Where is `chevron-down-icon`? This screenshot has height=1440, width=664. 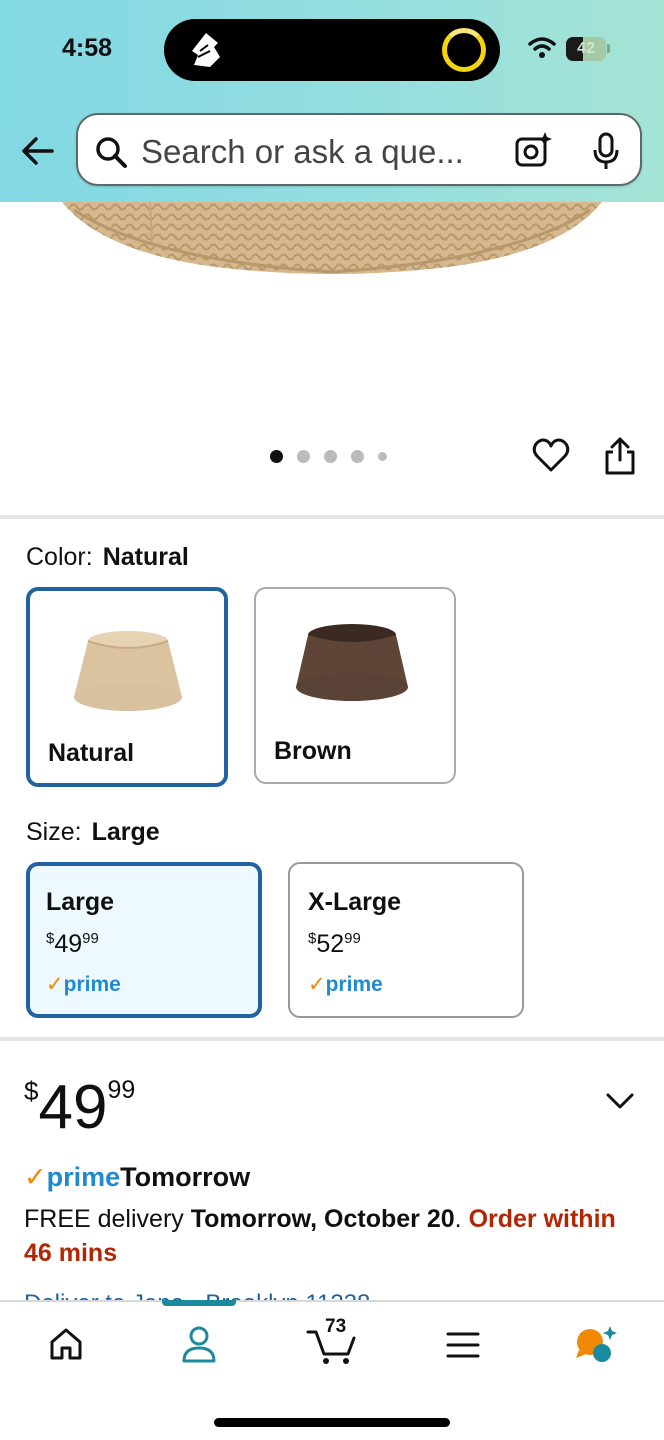 chevron-down-icon is located at coordinates (620, 1101).